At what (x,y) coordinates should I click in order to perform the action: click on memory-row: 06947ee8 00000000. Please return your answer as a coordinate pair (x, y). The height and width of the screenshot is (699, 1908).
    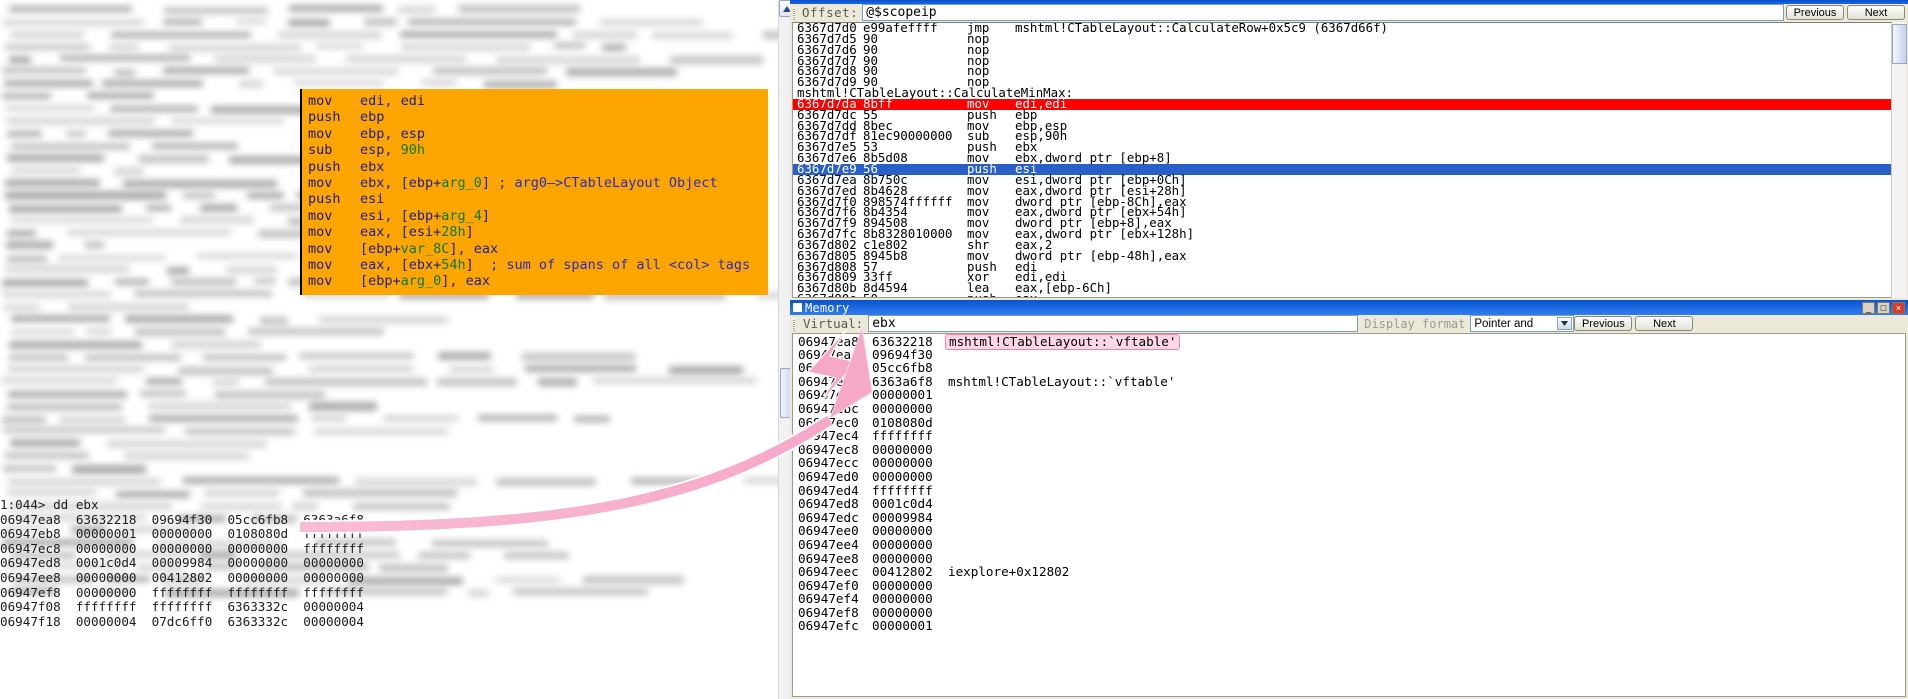
    Looking at the image, I should click on (1349, 558).